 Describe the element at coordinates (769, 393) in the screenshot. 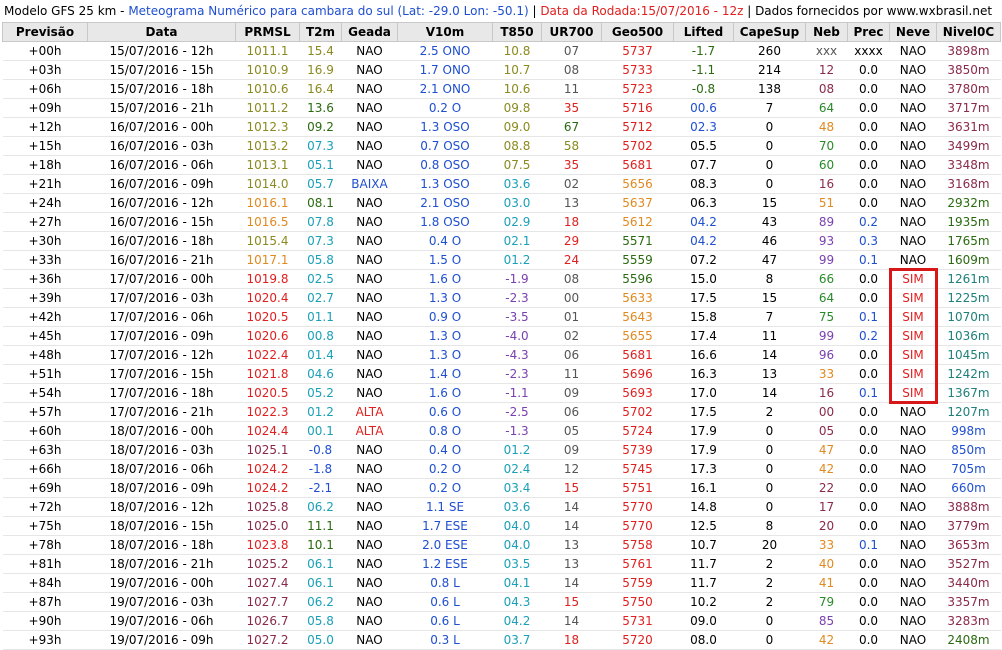

I see `cell-capesup: 14` at that location.